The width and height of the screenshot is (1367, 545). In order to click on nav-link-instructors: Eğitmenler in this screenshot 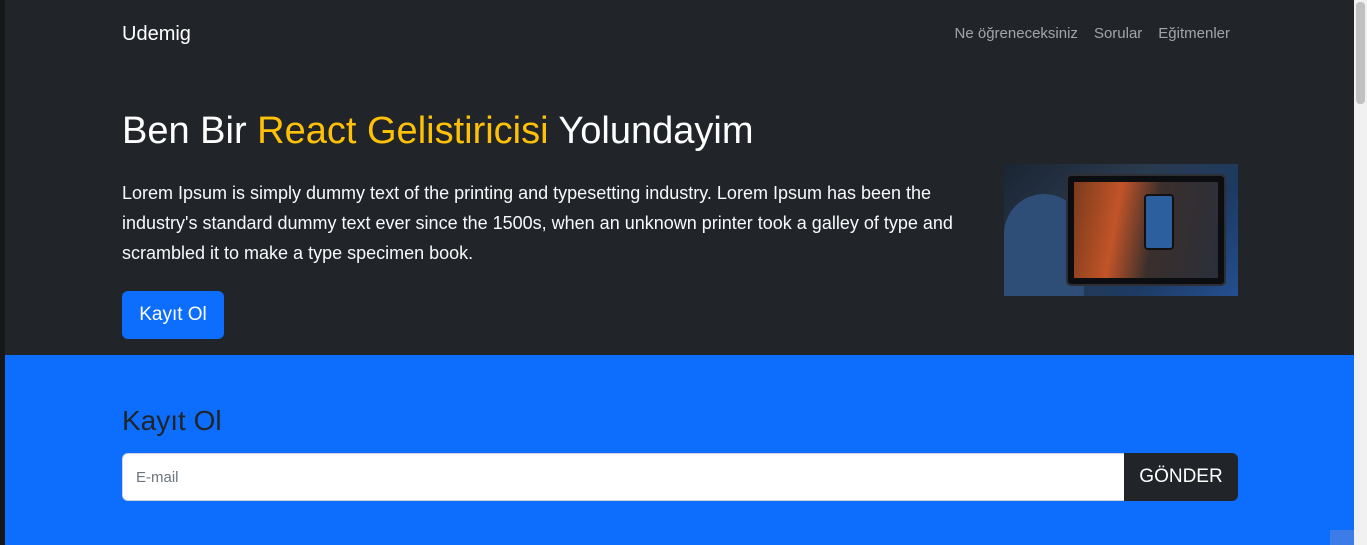, I will do `click(1194, 33)`.